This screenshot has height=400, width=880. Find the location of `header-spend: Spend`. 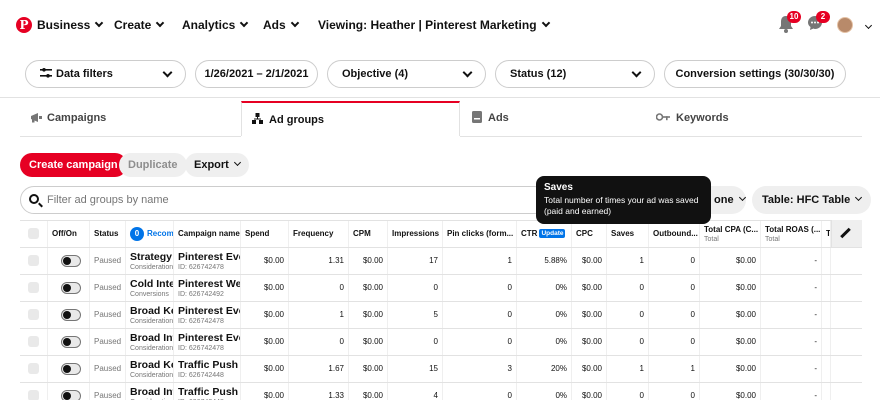

header-spend: Spend is located at coordinates (265, 234).